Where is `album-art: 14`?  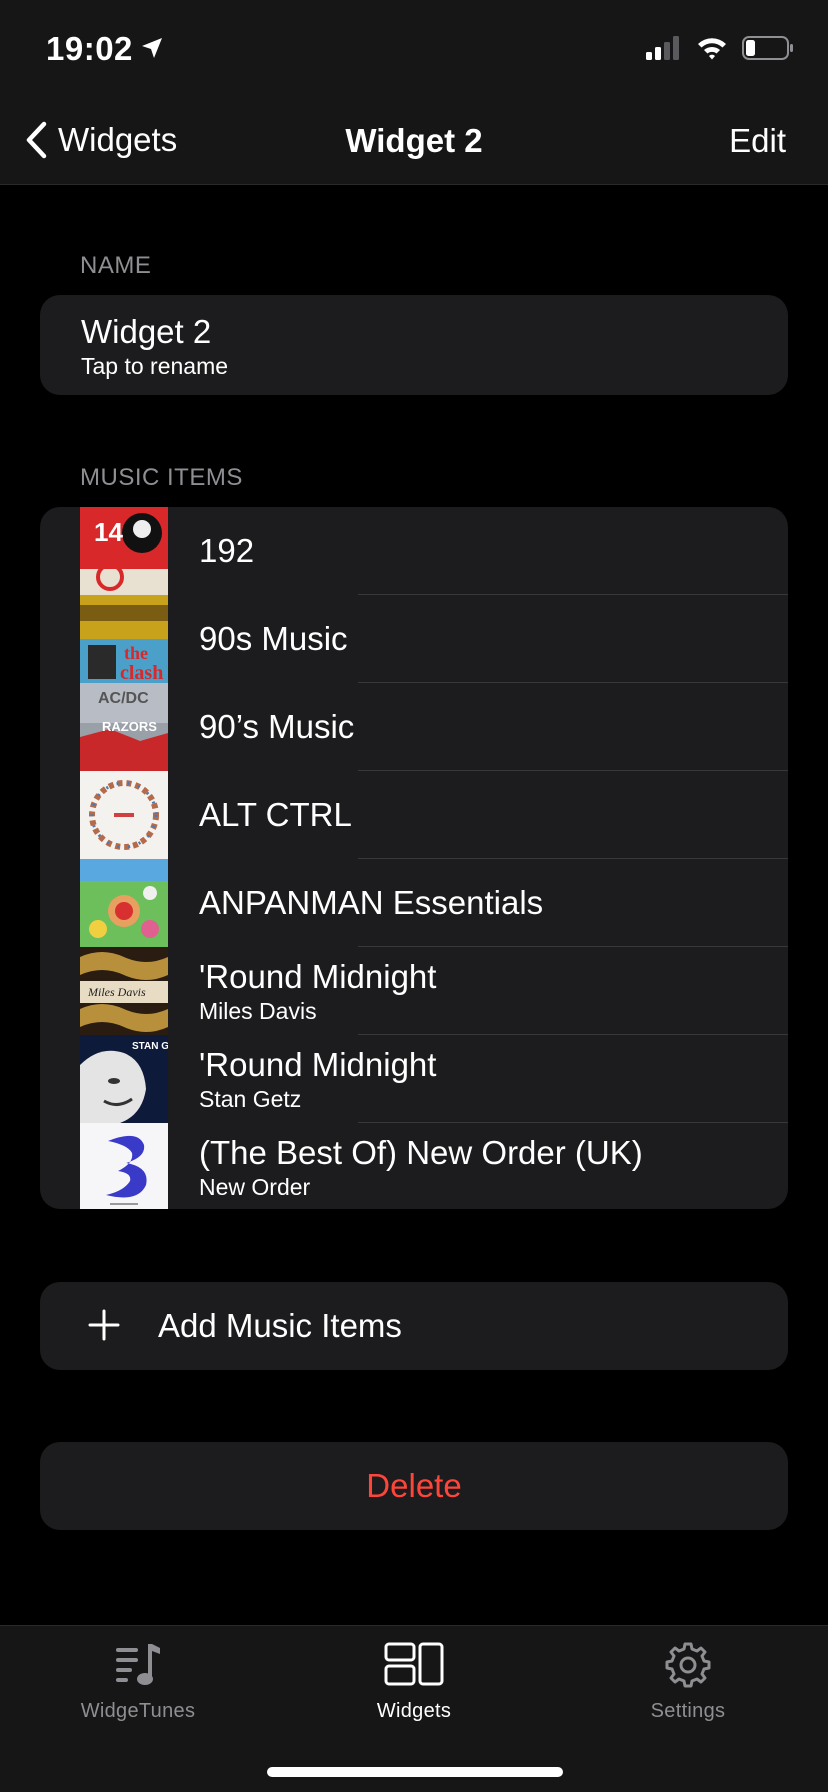 album-art: 14 is located at coordinates (124, 551).